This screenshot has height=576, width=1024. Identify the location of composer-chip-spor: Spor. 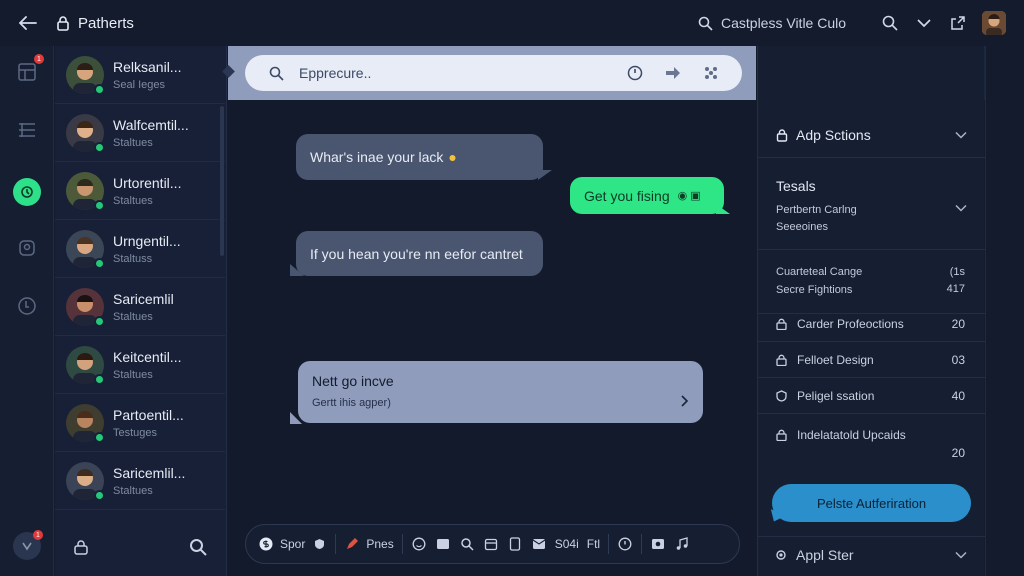
(292, 544).